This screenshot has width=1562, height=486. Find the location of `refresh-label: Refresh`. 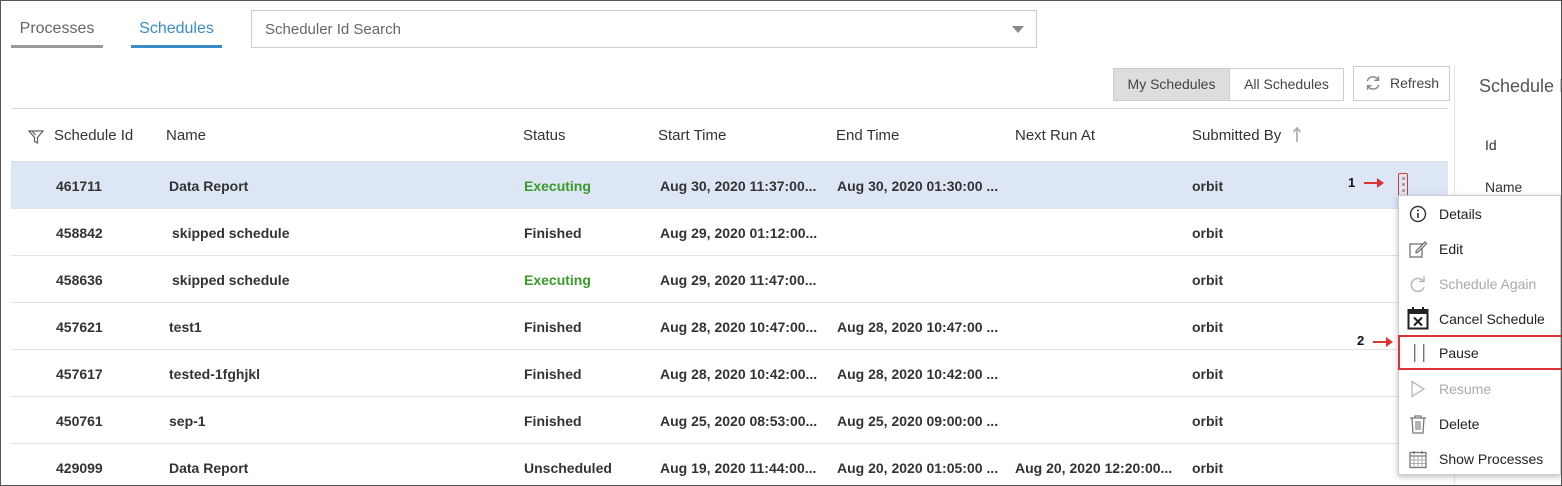

refresh-label: Refresh is located at coordinates (1415, 83).